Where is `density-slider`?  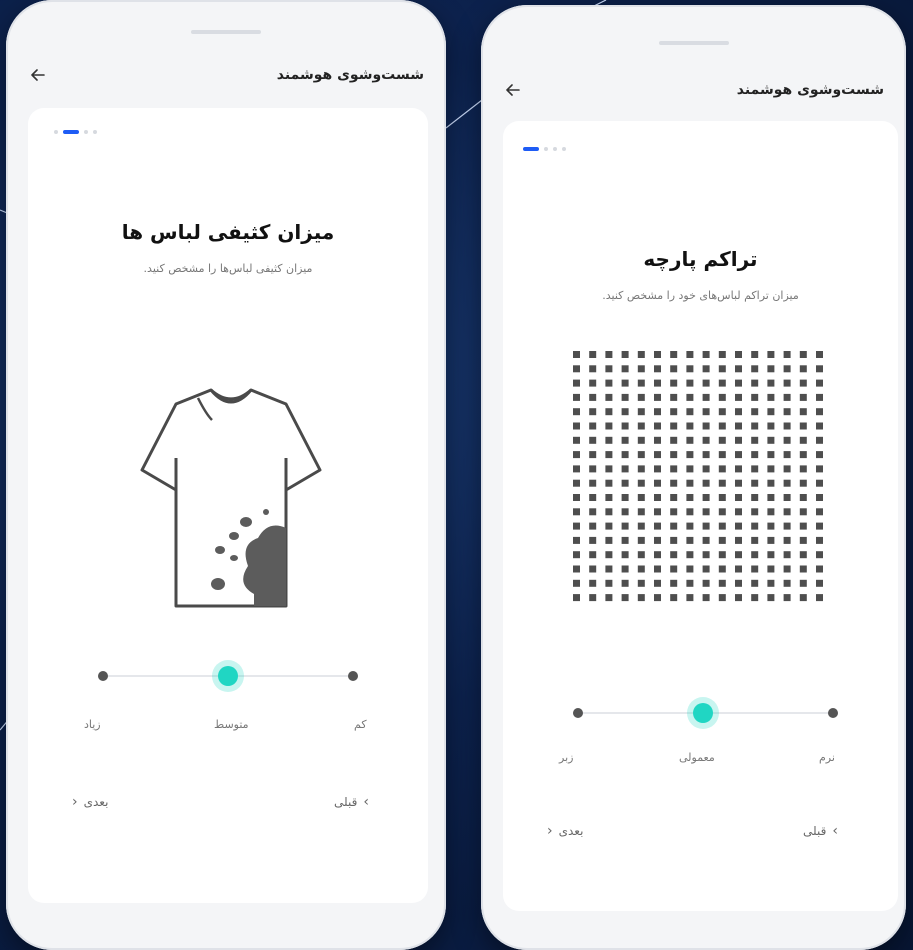
density-slider is located at coordinates (705, 713).